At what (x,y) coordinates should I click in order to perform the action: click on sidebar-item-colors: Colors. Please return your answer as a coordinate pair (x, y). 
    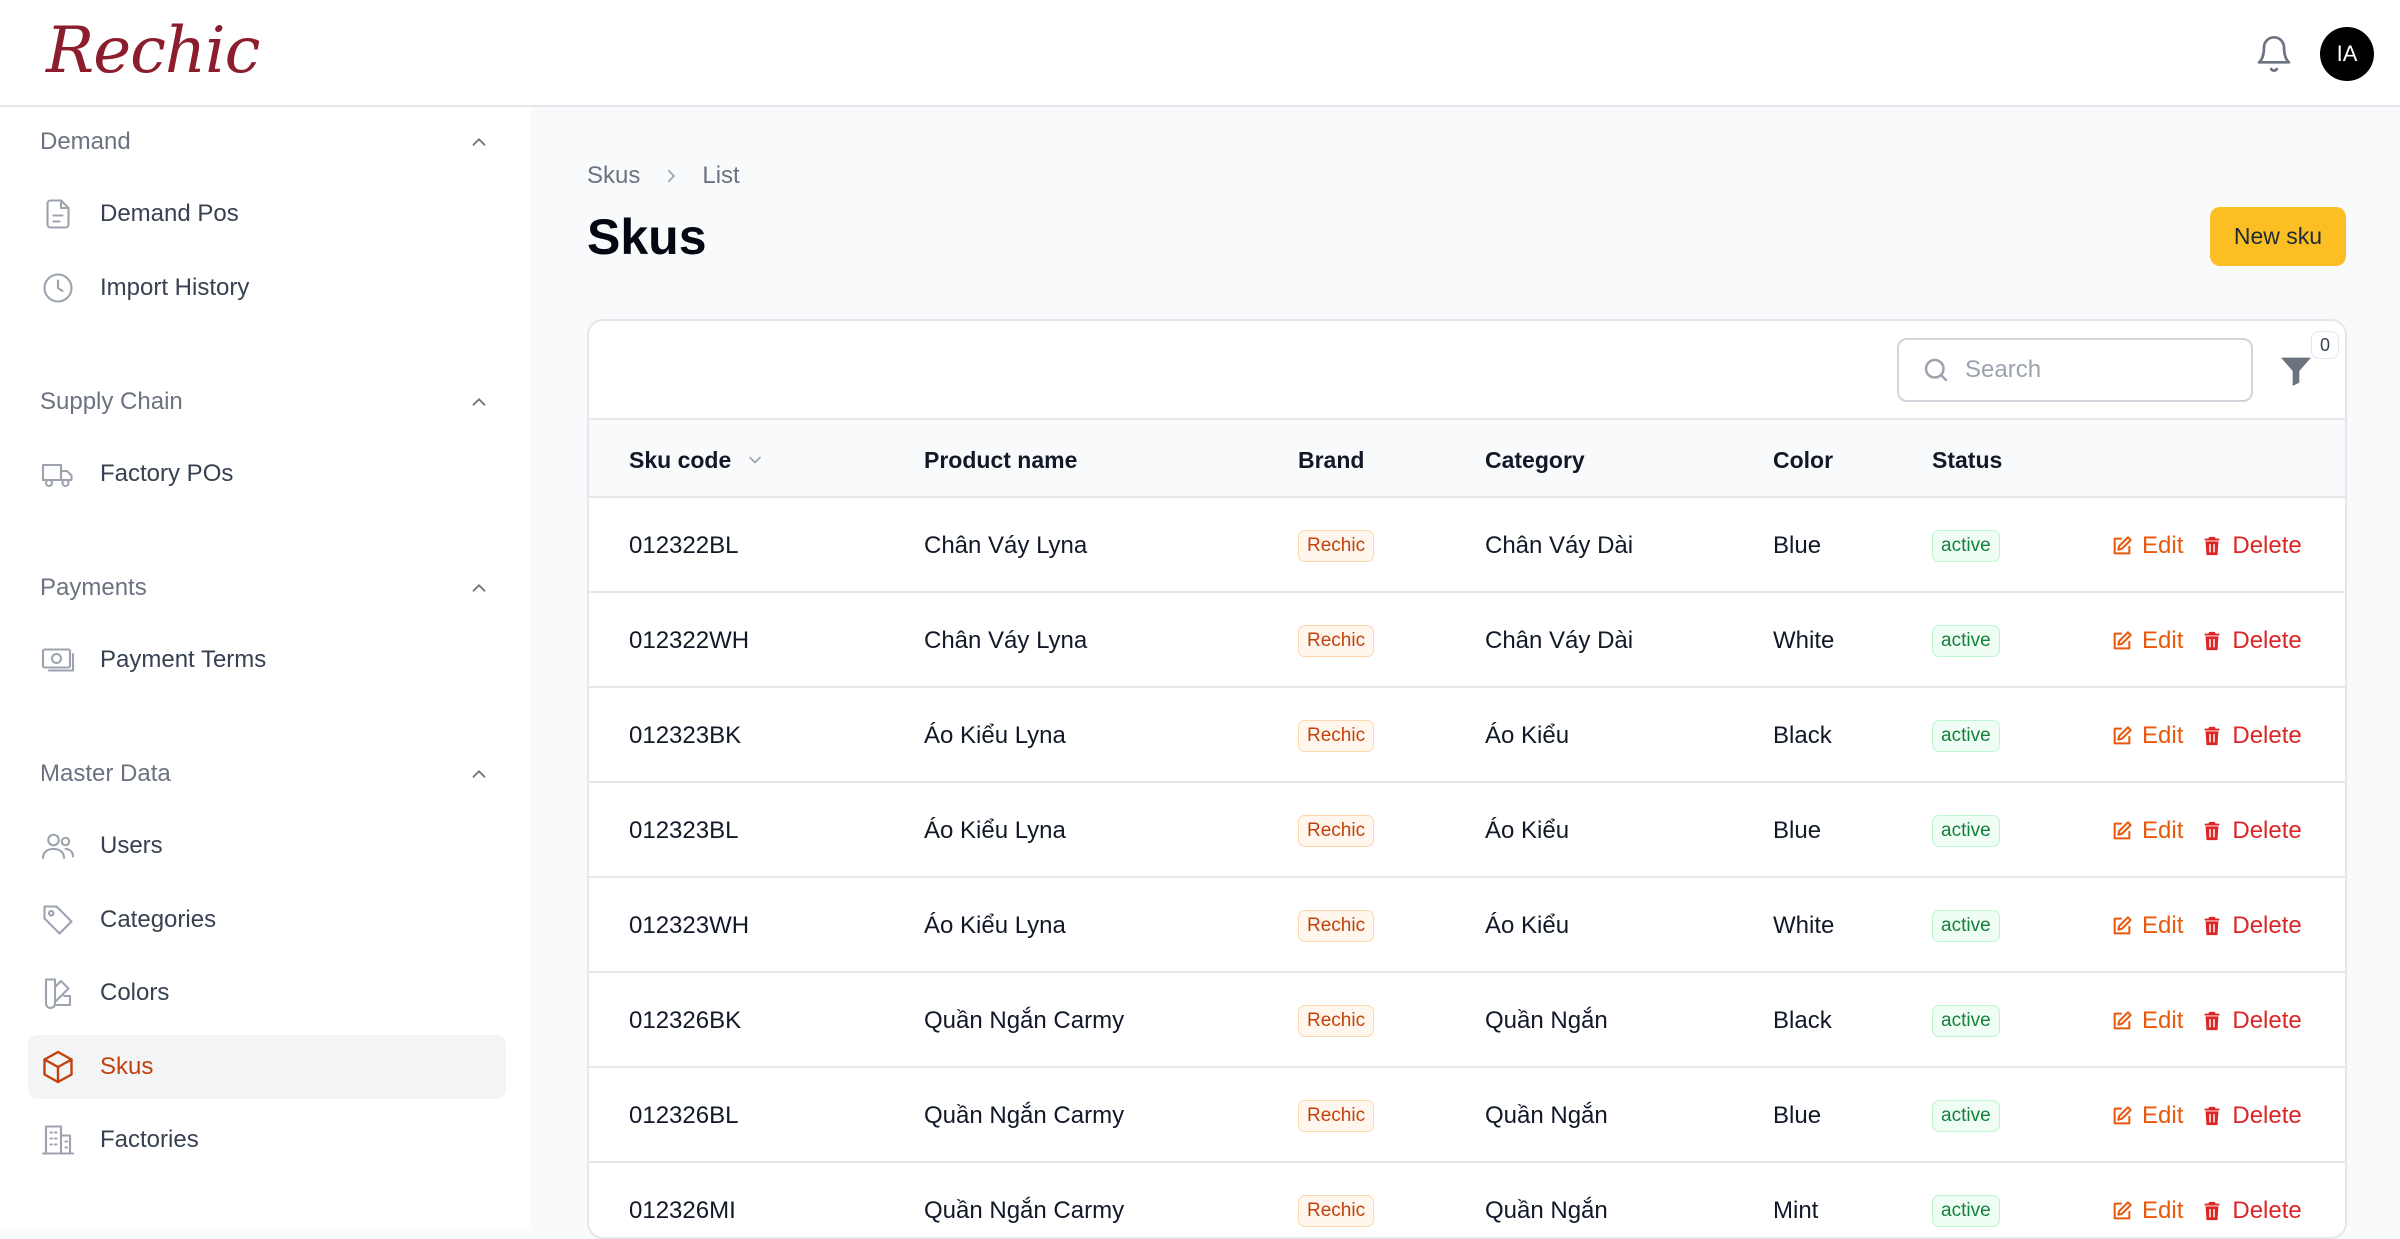
    Looking at the image, I should click on (267, 993).